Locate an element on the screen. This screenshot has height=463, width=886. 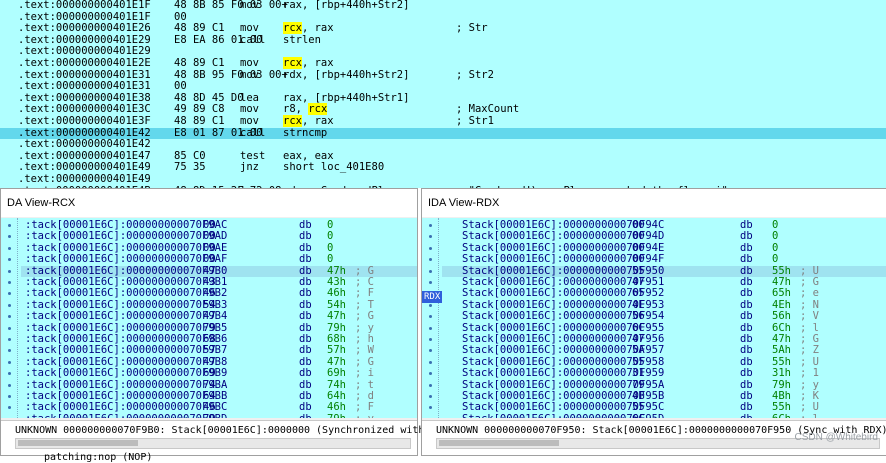
row-byte: 47 is located at coordinates (209, 316).